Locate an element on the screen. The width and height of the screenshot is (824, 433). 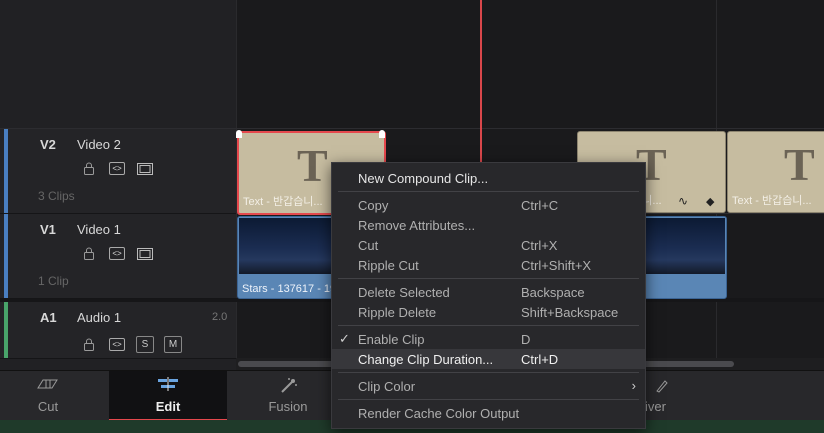
track-id: V1 is located at coordinates (48, 229).